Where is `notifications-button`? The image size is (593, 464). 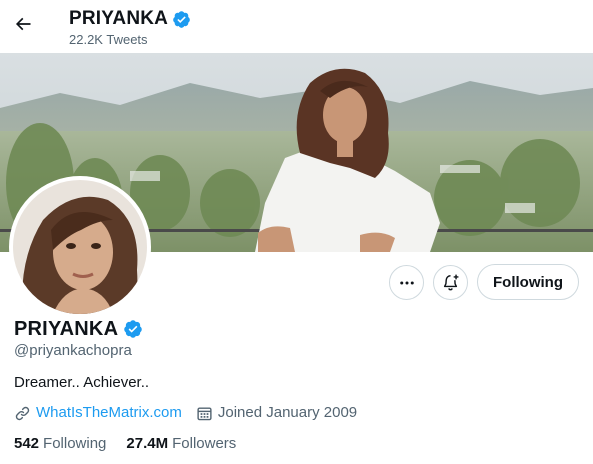
notifications-button is located at coordinates (450, 282).